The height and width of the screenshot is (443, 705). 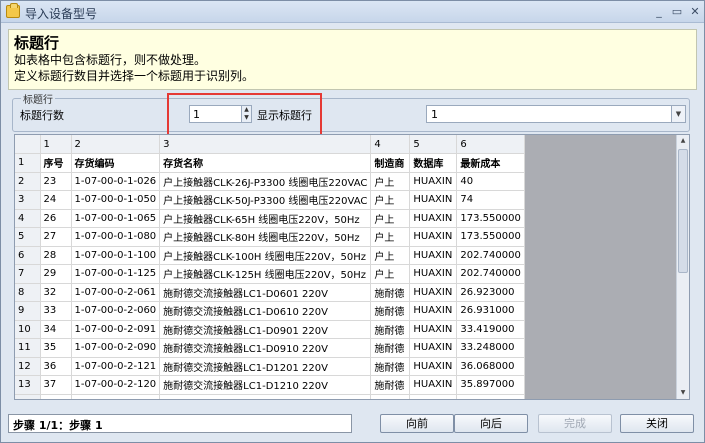 I want to click on vertical-scrollbar: ▲ ▼, so click(x=682, y=267).